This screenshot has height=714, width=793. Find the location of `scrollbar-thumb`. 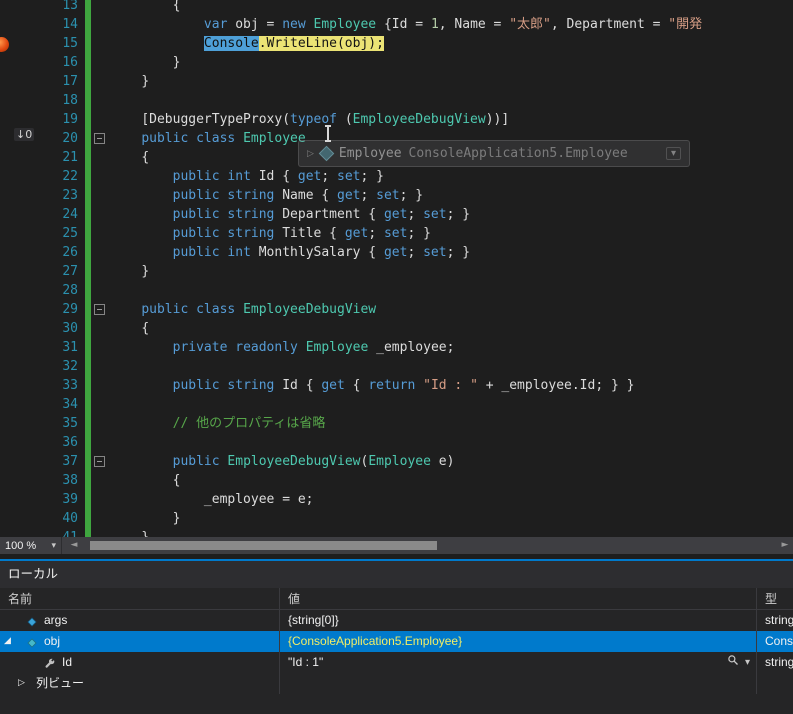

scrollbar-thumb is located at coordinates (263, 545).